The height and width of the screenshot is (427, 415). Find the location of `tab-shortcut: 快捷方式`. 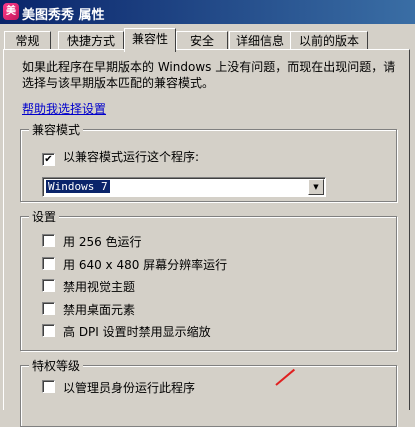

tab-shortcut: 快捷方式 is located at coordinates (91, 40).